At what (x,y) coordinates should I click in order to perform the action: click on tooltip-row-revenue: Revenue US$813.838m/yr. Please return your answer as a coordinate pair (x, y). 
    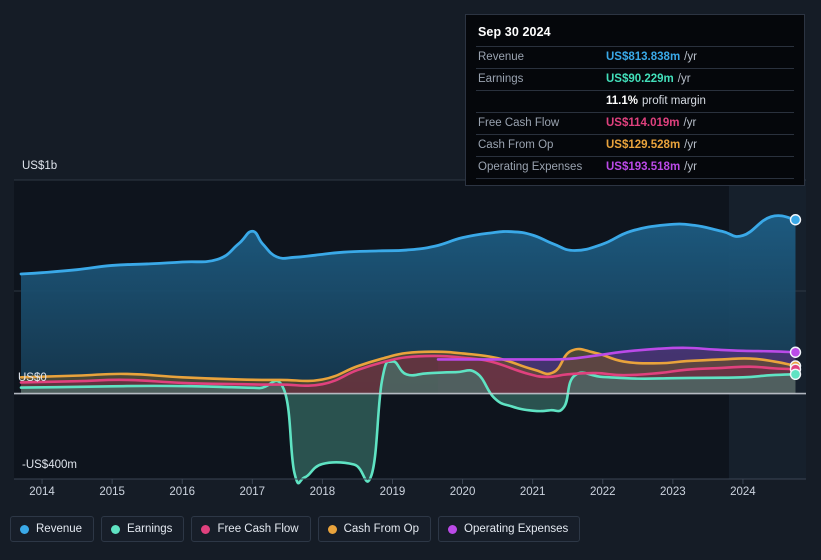
    Looking at the image, I should click on (635, 57).